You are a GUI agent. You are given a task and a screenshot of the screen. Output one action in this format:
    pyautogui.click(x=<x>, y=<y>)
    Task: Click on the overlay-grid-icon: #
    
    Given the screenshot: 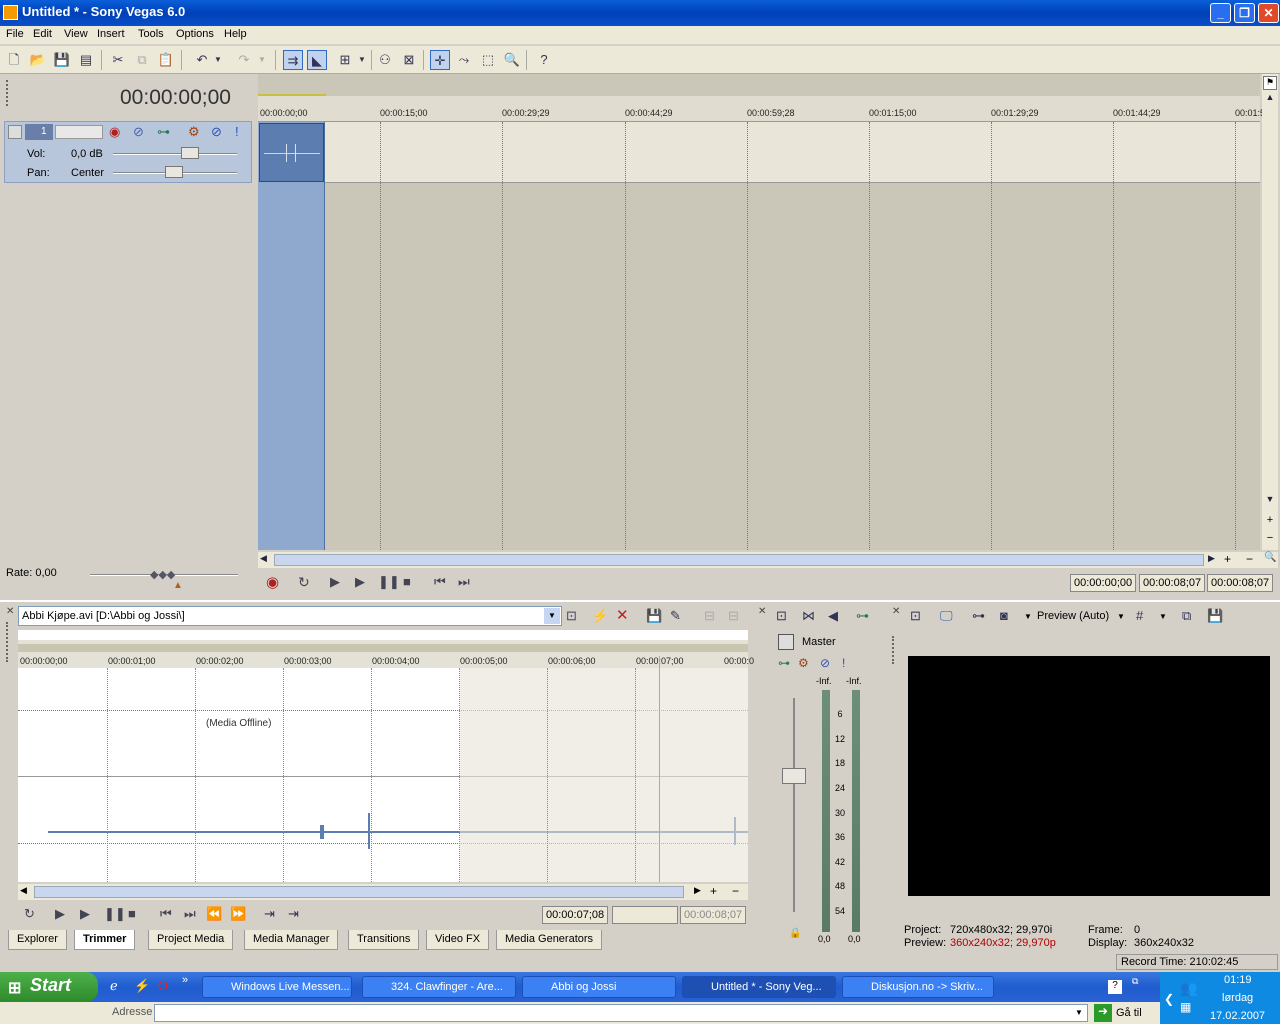 What is the action you would take?
    pyautogui.click(x=1139, y=615)
    